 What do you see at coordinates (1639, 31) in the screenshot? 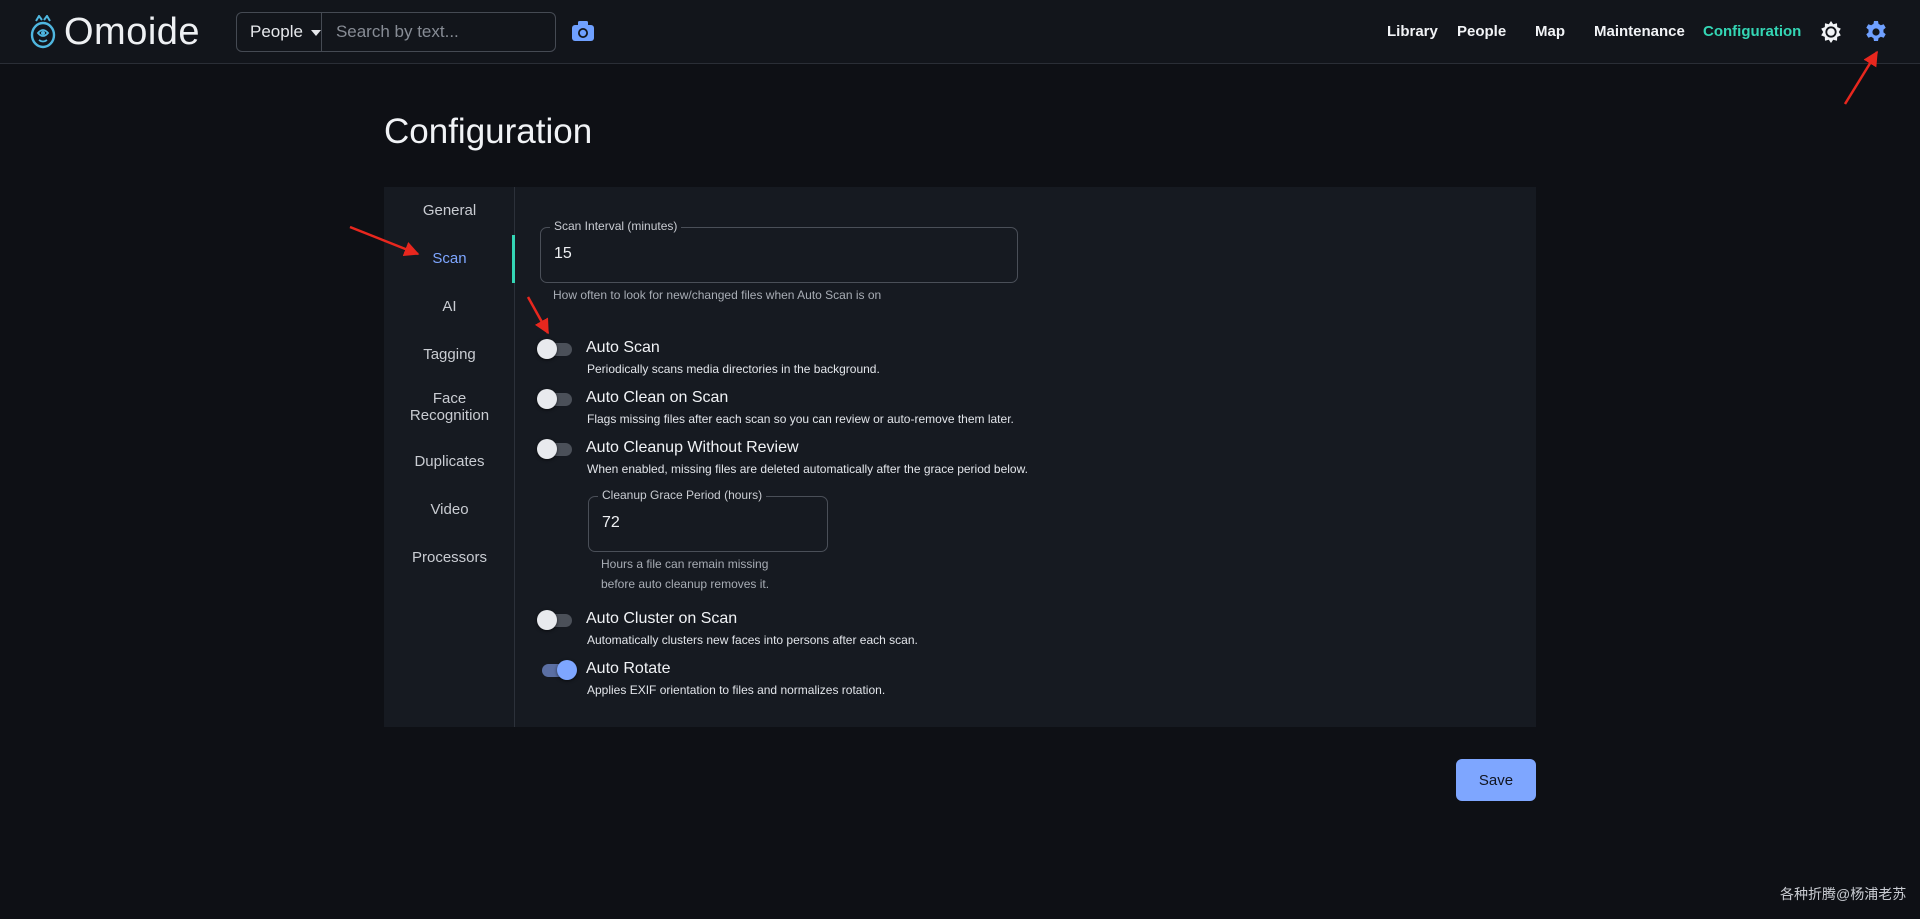
I see `nav-maintenance: Maintenance` at bounding box center [1639, 31].